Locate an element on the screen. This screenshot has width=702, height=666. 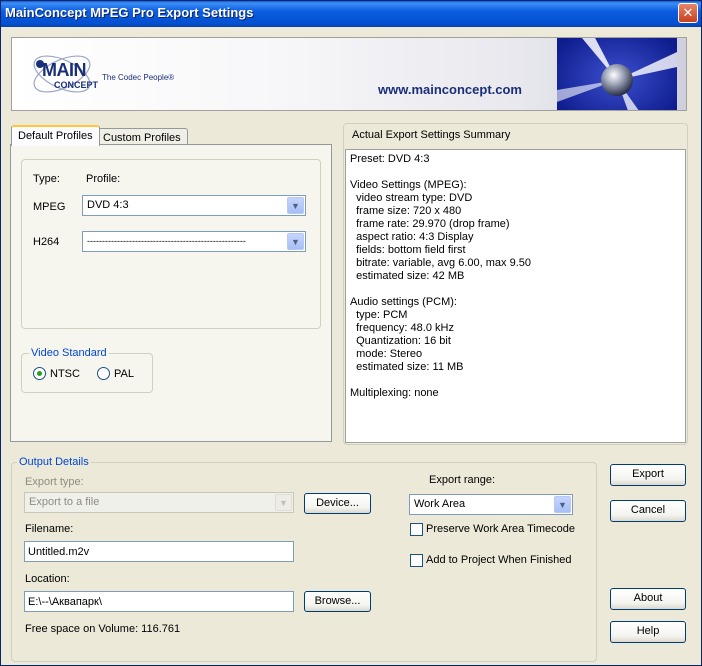
tab-default-profiles: Default Profiles is located at coordinates (55, 135).